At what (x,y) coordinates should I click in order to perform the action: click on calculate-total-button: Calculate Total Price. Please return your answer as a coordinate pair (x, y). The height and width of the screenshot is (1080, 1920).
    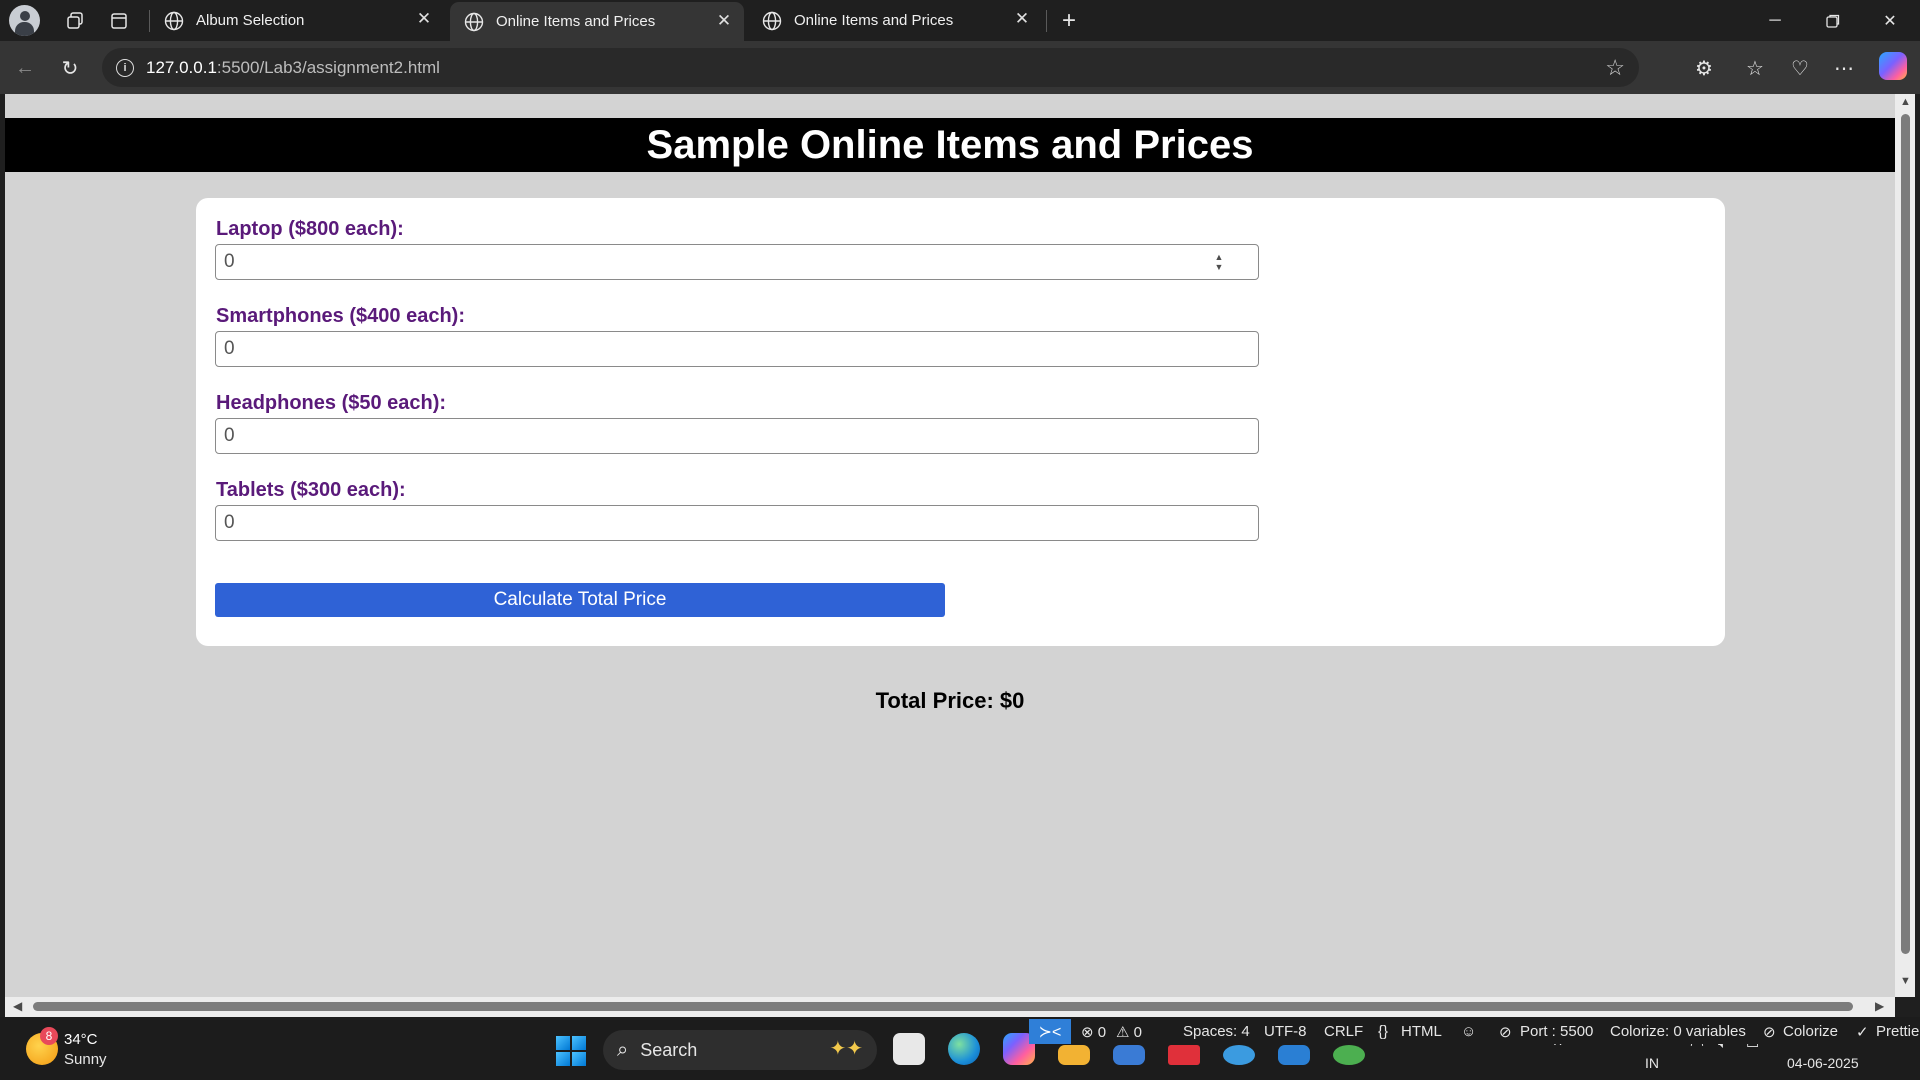
    Looking at the image, I should click on (580, 600).